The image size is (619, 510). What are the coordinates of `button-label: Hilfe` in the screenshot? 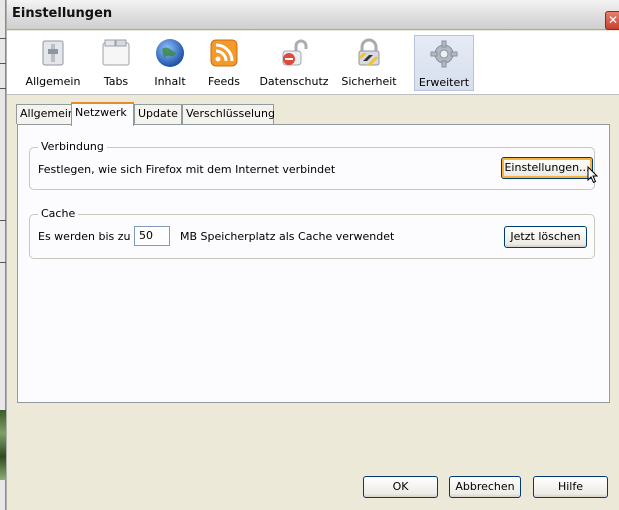 It's located at (570, 486).